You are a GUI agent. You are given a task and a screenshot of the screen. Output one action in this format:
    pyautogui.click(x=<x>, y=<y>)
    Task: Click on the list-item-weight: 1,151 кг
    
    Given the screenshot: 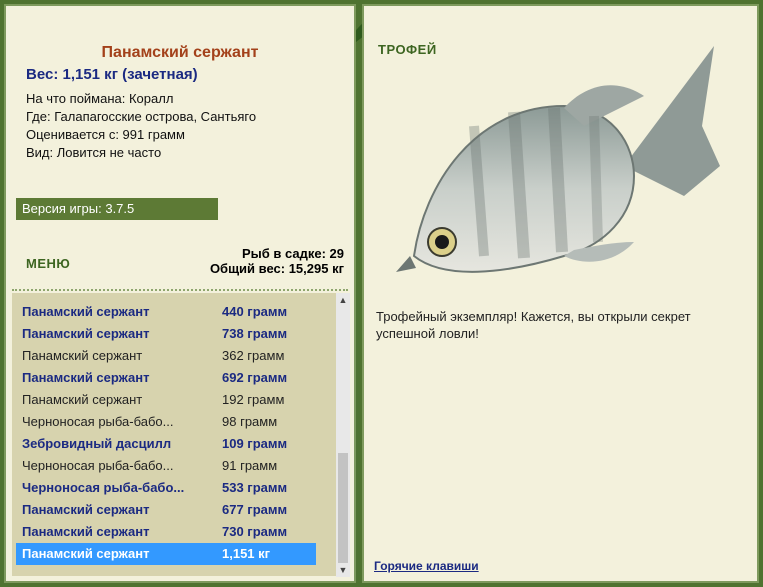 What is the action you would take?
    pyautogui.click(x=246, y=553)
    